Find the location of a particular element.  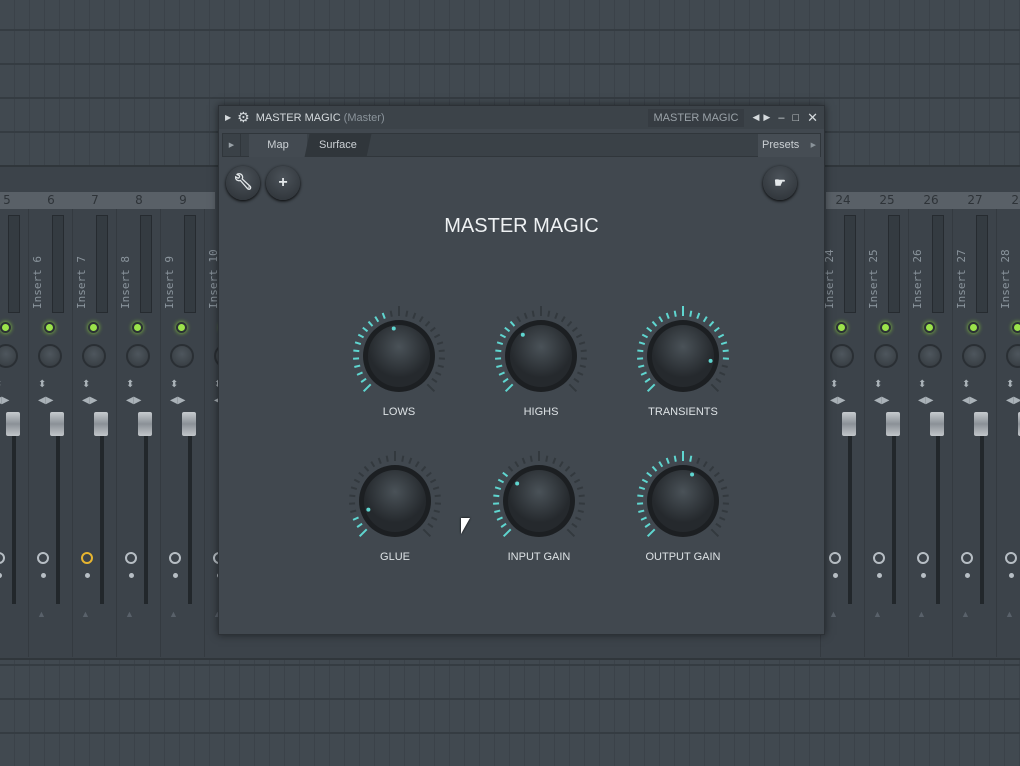

mixer-strip: 6 Insert 6 ⬍ ◀▶ ▲ is located at coordinates (50, 425).